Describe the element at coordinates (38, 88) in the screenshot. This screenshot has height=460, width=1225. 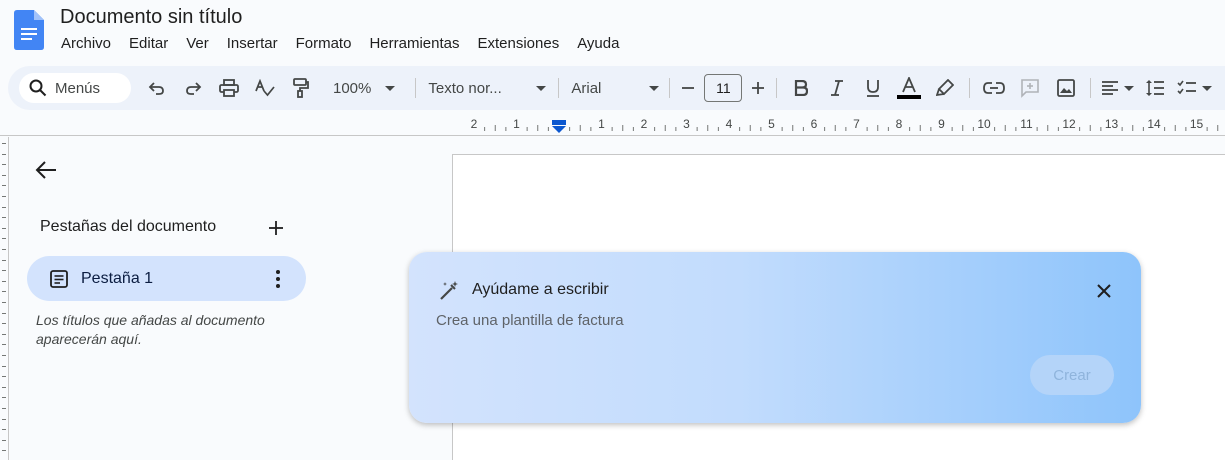
I see `search-icon` at that location.